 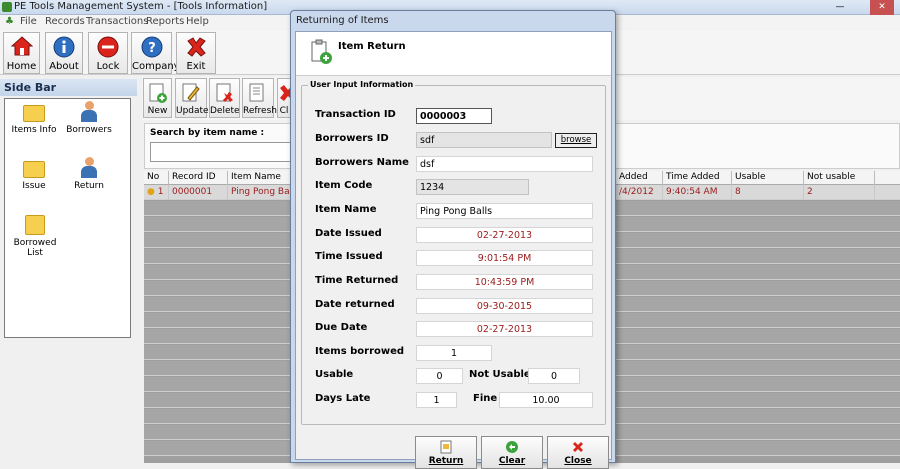 I want to click on sidebar-item-borrowed-list: Borrowed List, so click(x=35, y=236).